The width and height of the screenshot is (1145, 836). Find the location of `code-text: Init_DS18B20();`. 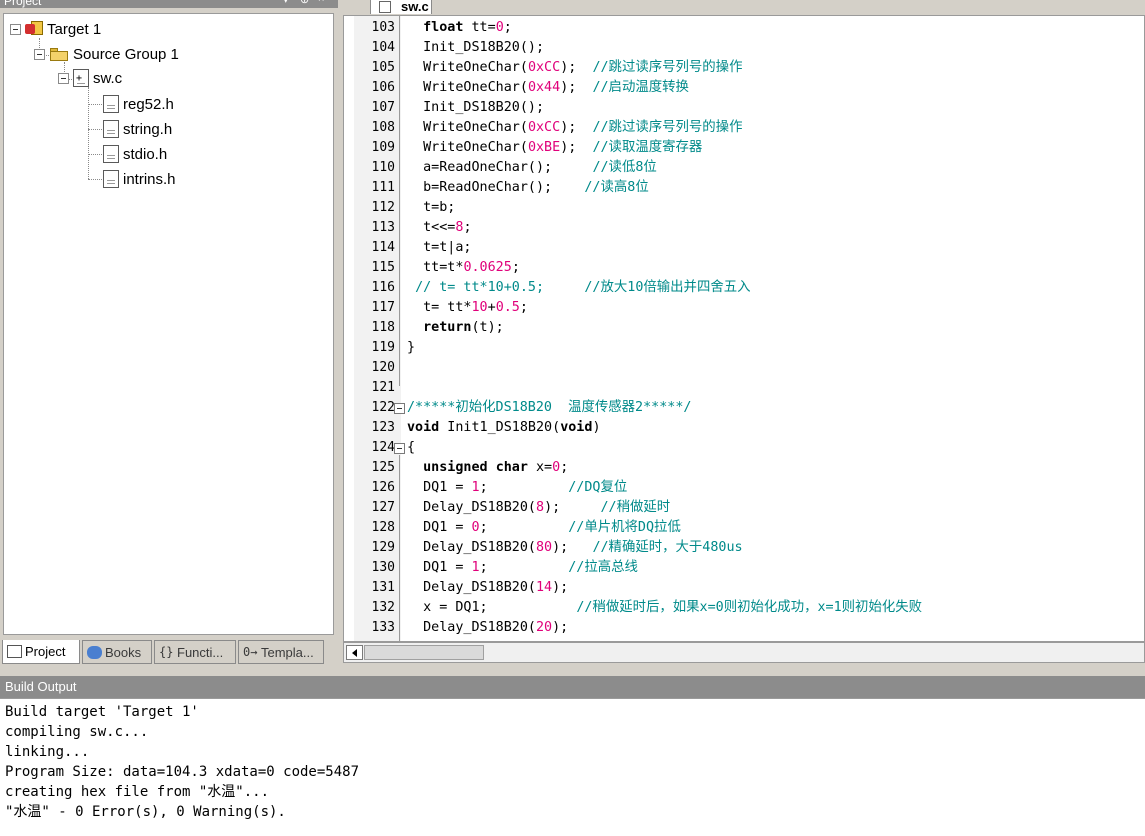

code-text: Init_DS18B20(); is located at coordinates (476, 107).